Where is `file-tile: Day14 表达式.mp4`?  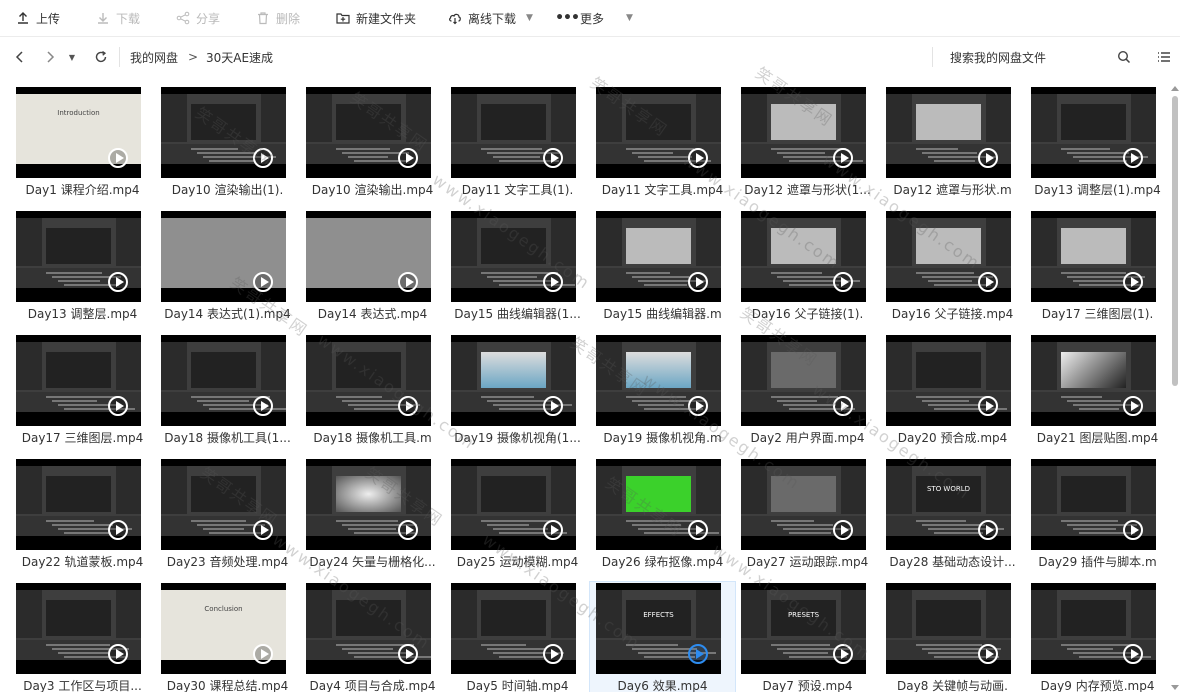
file-tile: Day14 表达式.mp4 is located at coordinates (372, 269).